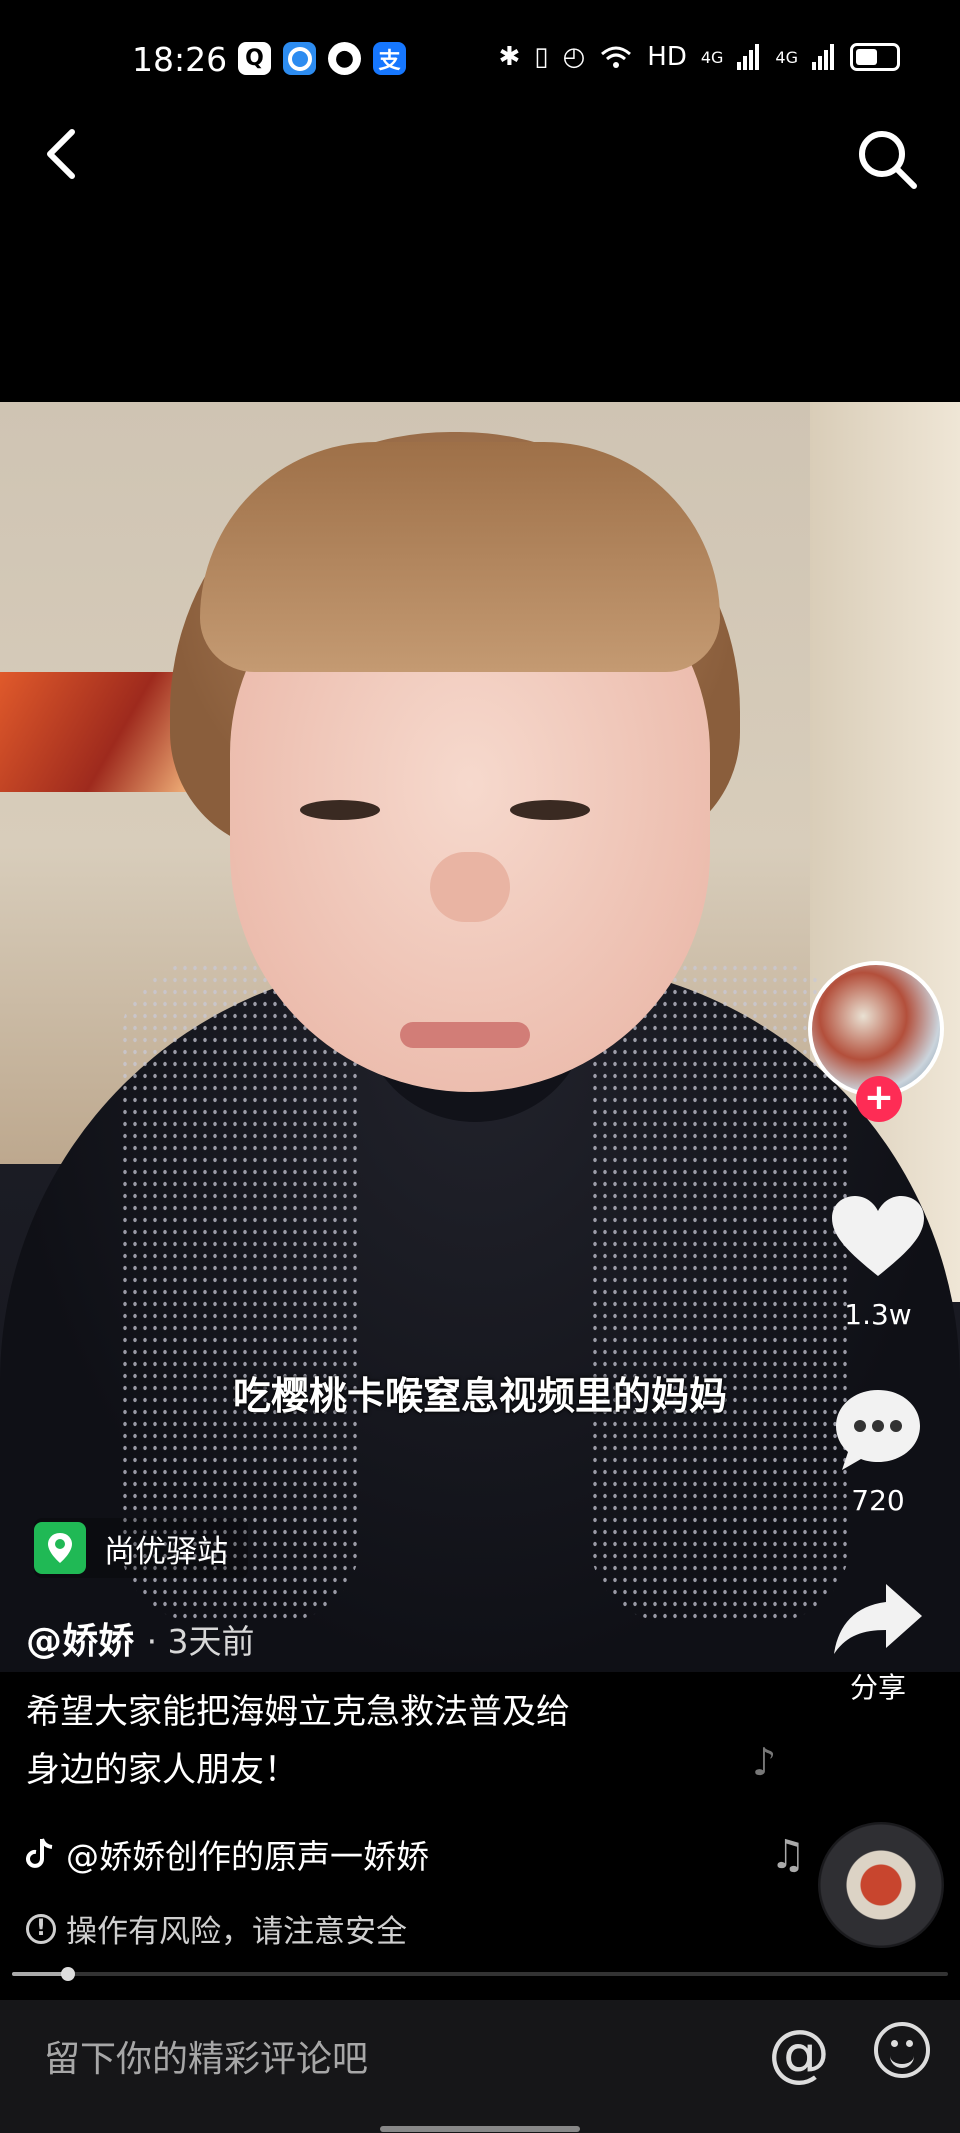  I want to click on like-heart-icon, so click(878, 1237).